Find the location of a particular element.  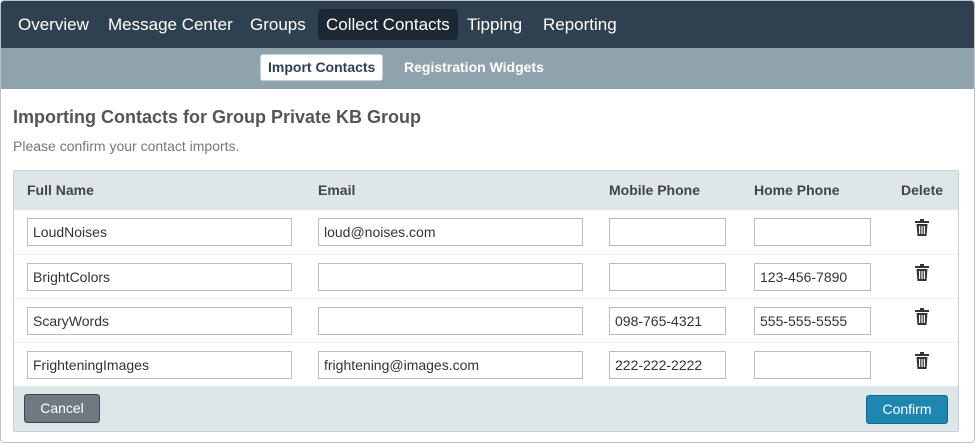

subtab-import-contacts: Import Contacts is located at coordinates (322, 67).